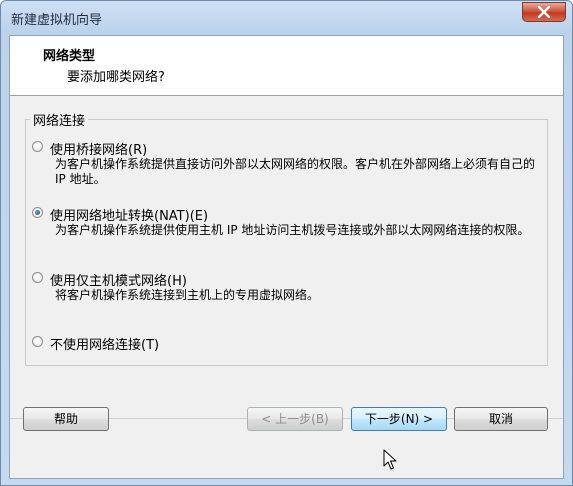 This screenshot has width=573, height=486. Describe the element at coordinates (59, 119) in the screenshot. I see `group-label: 网络连接` at that location.